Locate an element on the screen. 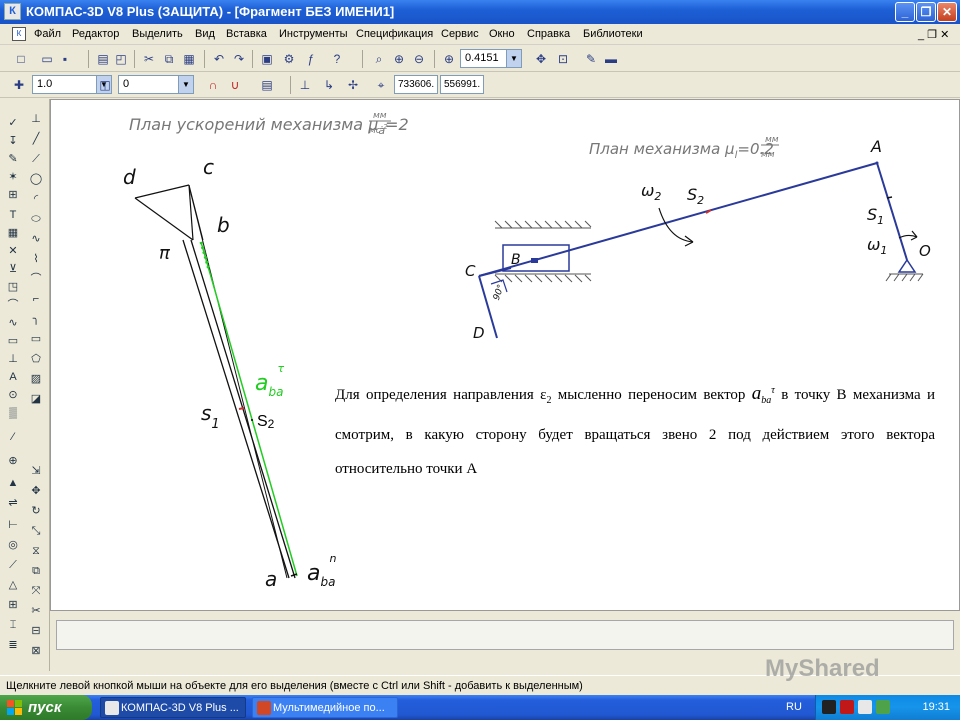 This screenshot has width=960, height=720. break-icon: ⊟ is located at coordinates (36, 631).